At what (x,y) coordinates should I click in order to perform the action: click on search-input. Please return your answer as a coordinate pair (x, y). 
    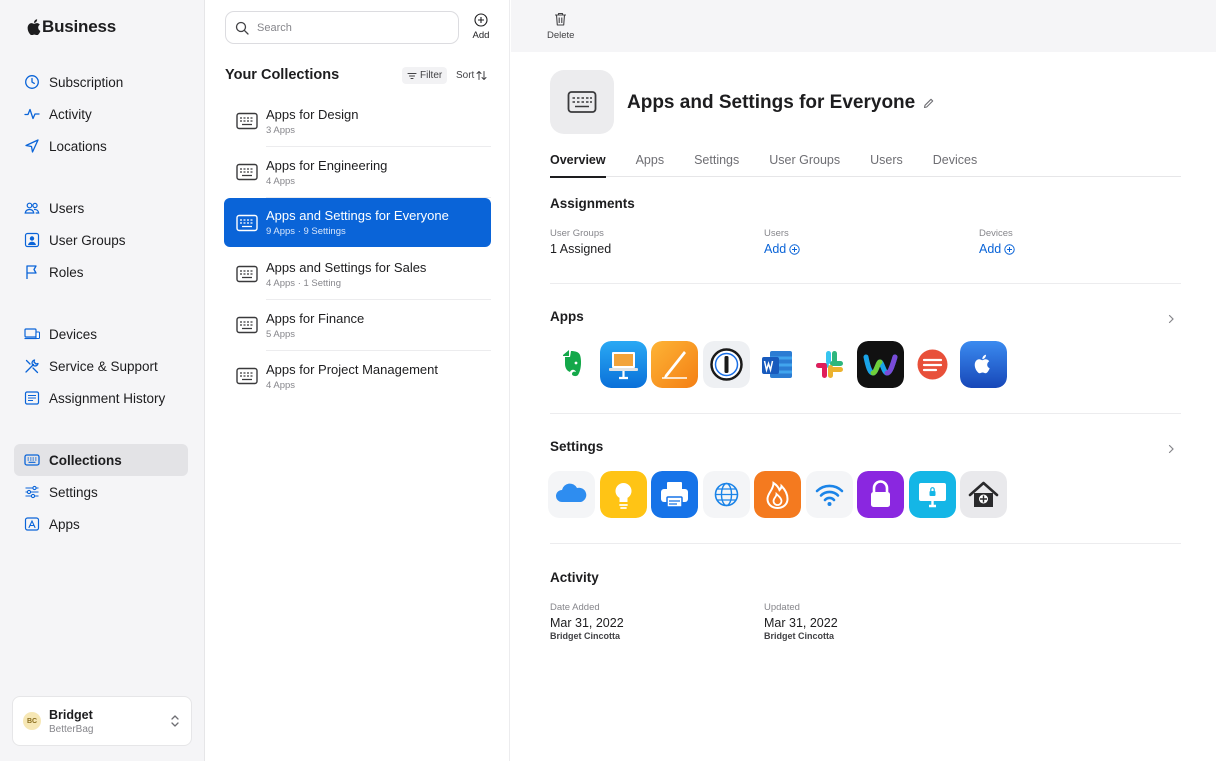
    Looking at the image, I should click on (347, 27).